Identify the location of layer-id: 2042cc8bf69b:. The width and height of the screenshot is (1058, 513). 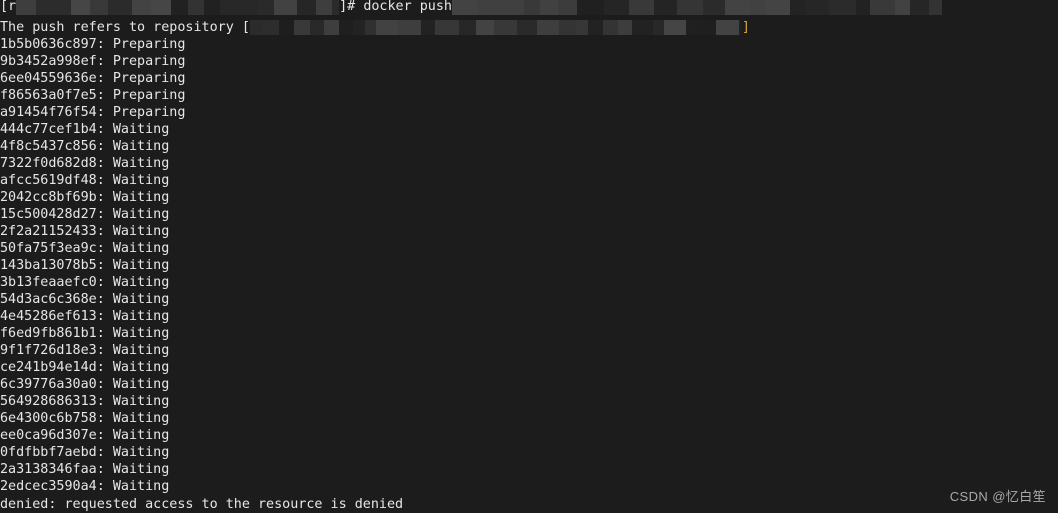
(56, 197).